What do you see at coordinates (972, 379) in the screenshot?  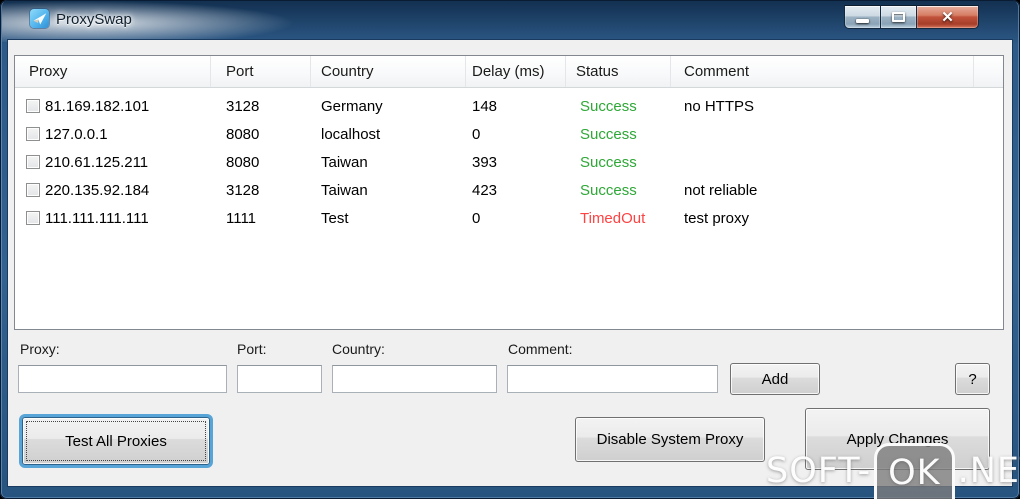 I see `help-button: ?` at bounding box center [972, 379].